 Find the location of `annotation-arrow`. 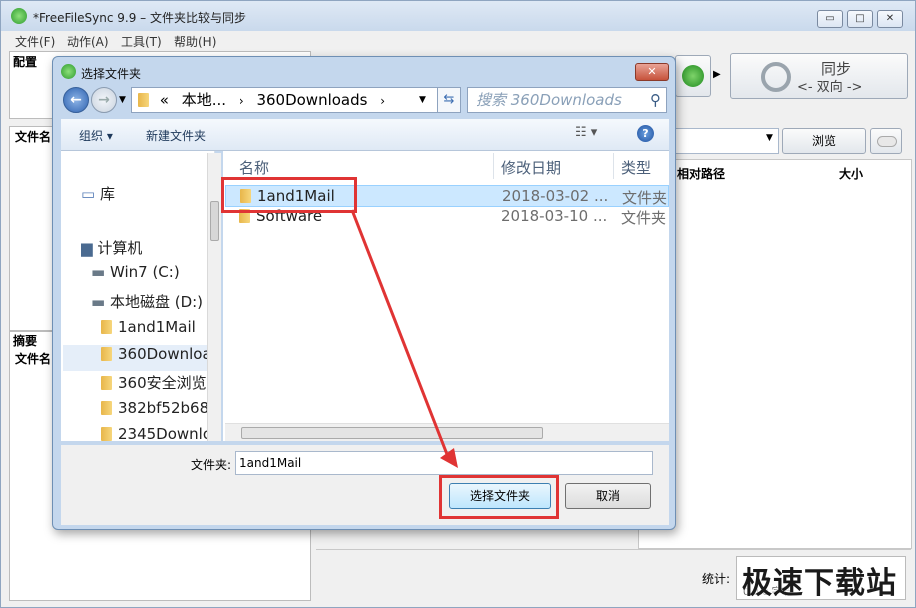

annotation-arrow is located at coordinates (404, 338).